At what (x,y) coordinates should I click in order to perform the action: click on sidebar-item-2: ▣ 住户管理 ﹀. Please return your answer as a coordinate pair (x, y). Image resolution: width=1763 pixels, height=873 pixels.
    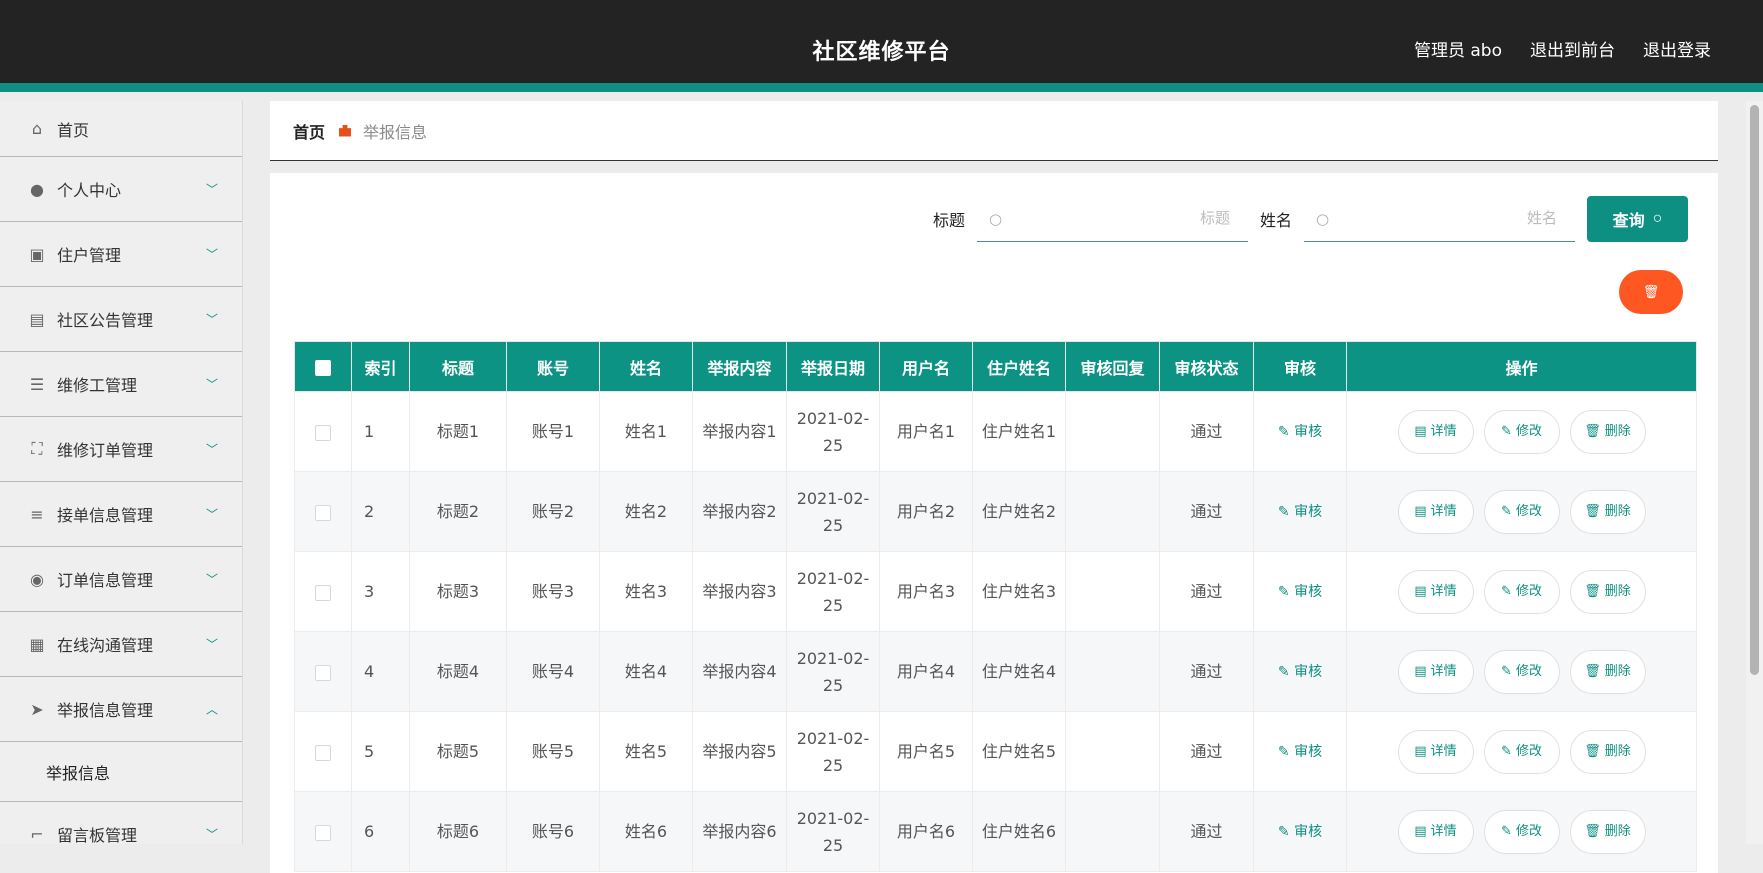
    Looking at the image, I should click on (121, 254).